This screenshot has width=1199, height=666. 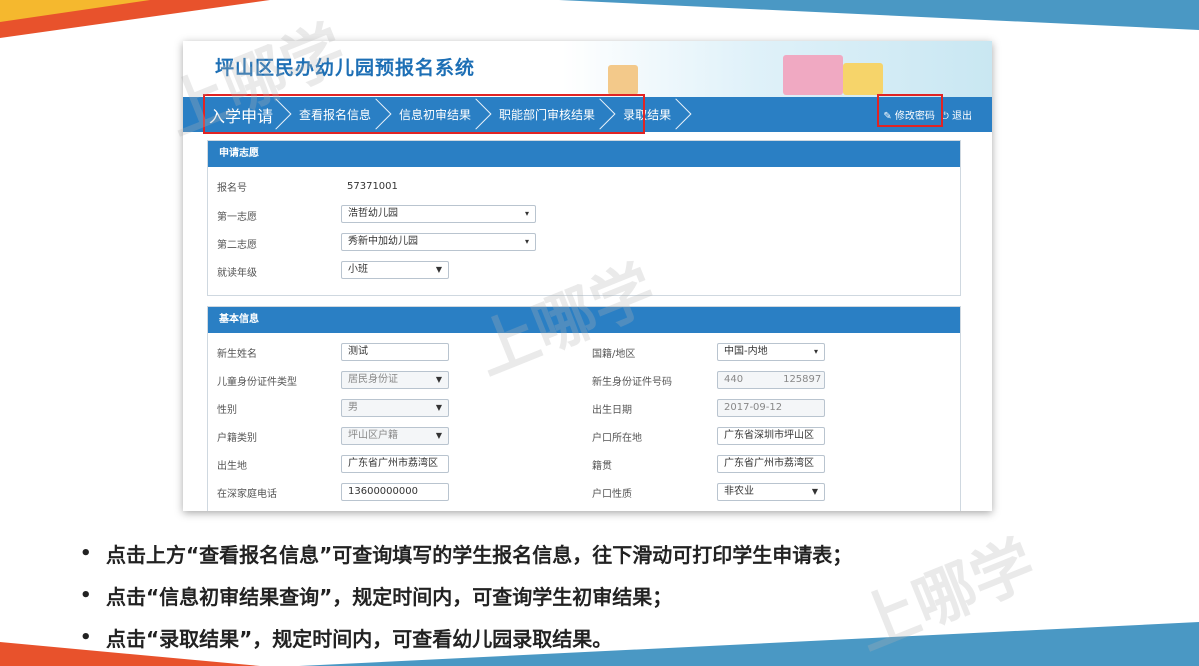 I want to click on instruction-text: 点击上方“查看报名信息”可查询填写的学生报名信息，往下滑动可打印学生申请表；, so click(x=479, y=554).